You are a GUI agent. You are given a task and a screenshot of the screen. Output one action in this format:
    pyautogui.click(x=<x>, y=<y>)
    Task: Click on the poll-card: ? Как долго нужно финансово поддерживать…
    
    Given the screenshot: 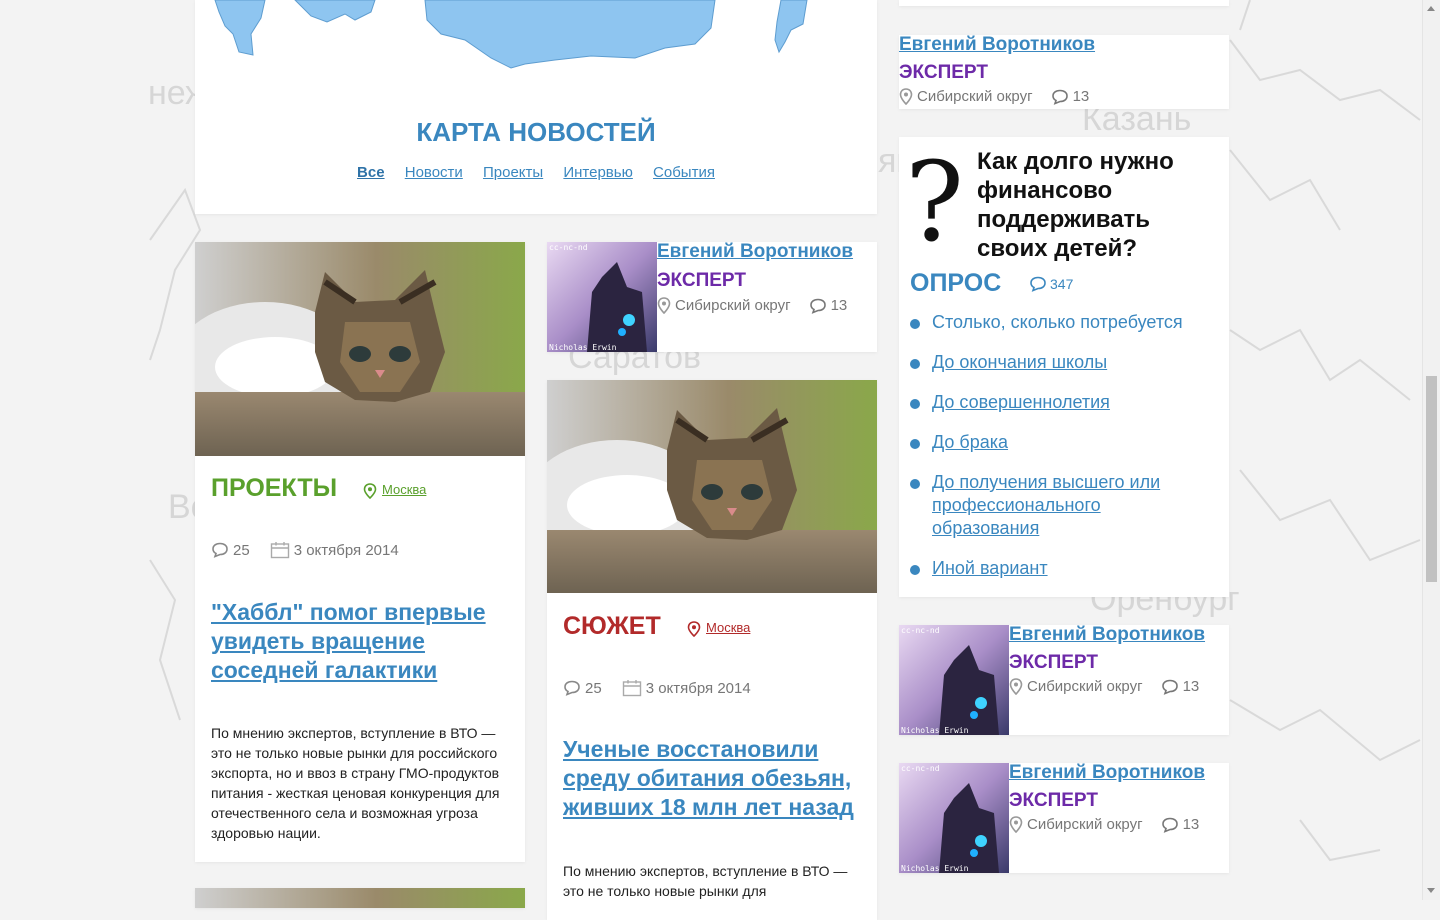 What is the action you would take?
    pyautogui.click(x=1064, y=367)
    